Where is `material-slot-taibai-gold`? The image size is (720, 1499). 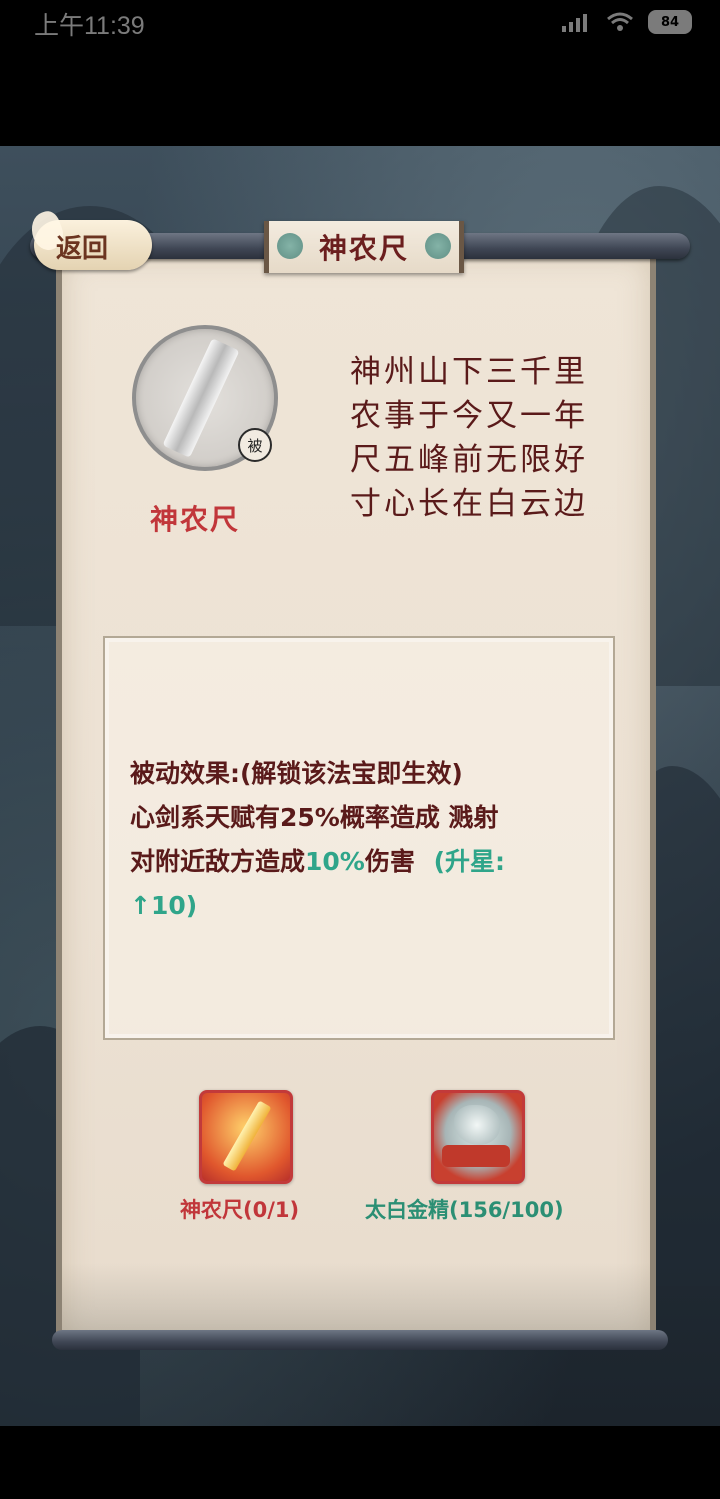
material-slot-taibai-gold is located at coordinates (478, 1137).